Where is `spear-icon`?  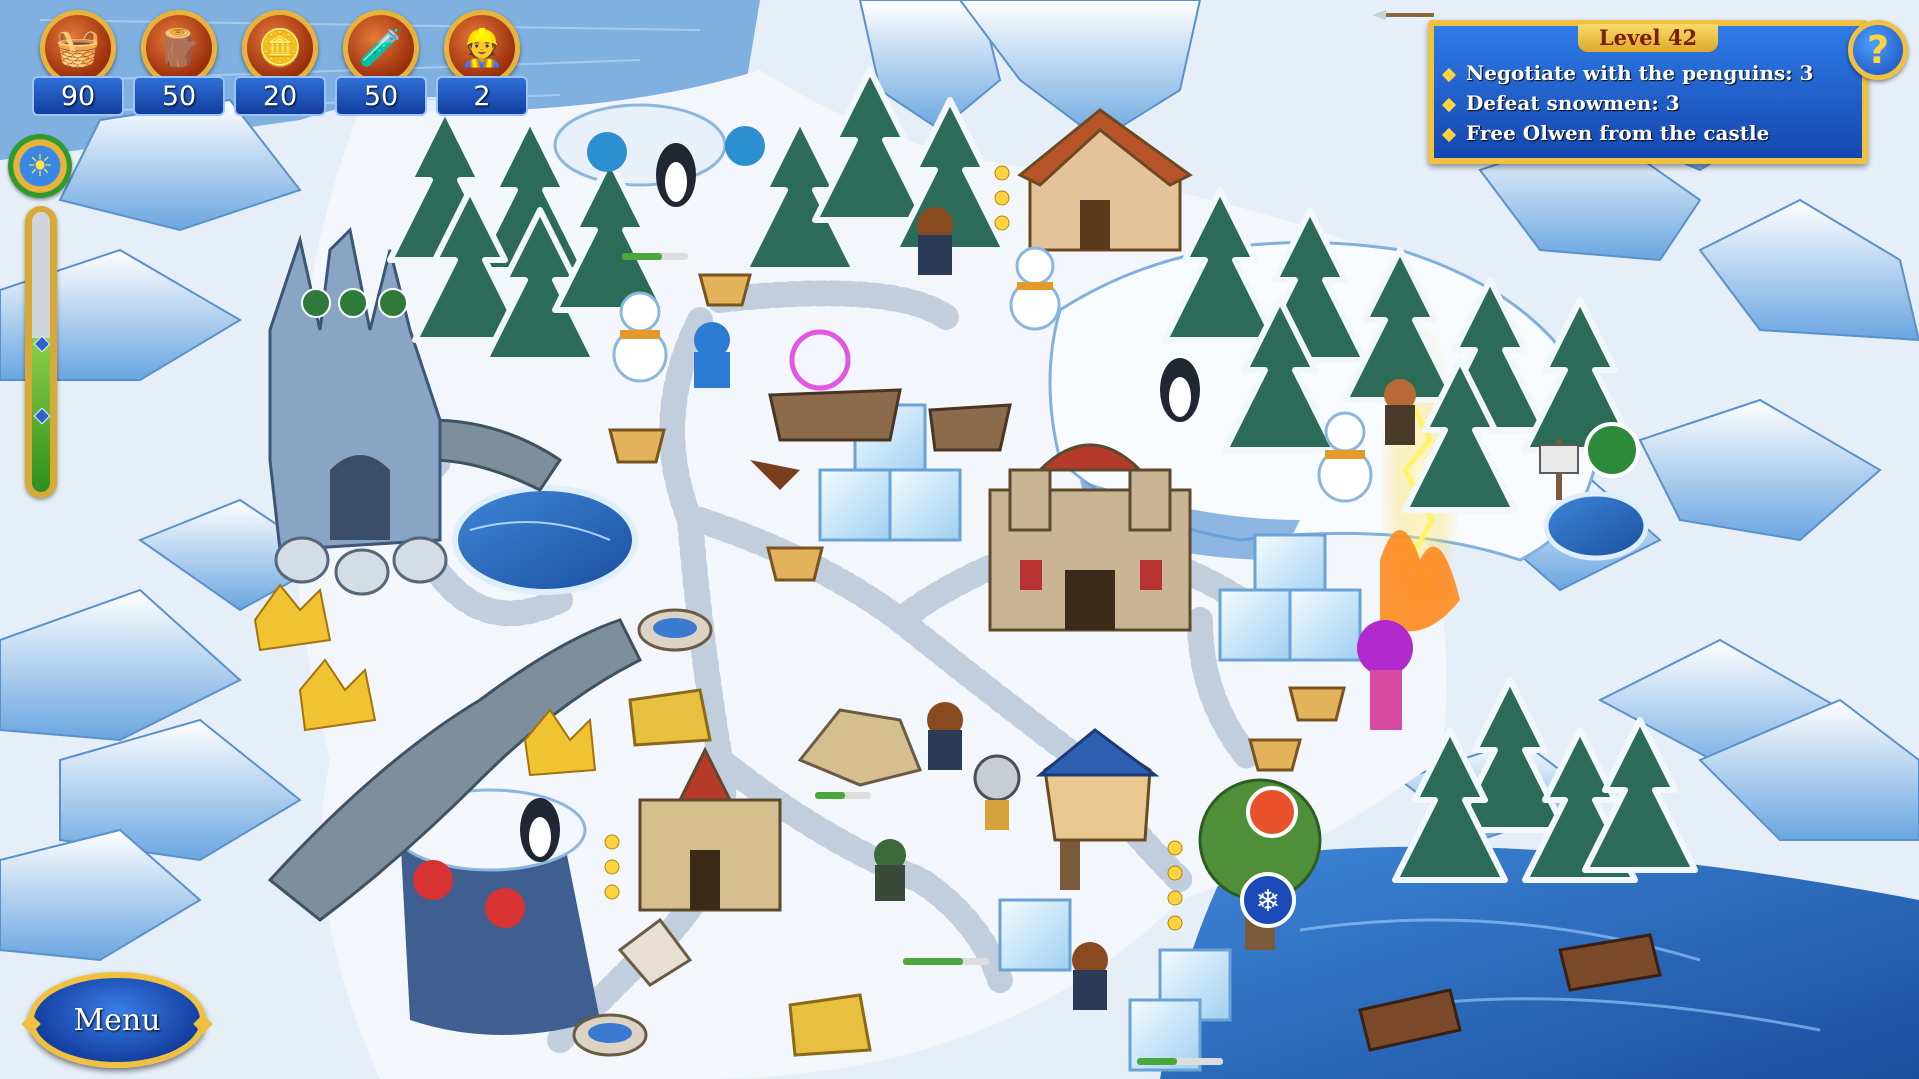
spear-icon is located at coordinates (1403, 15).